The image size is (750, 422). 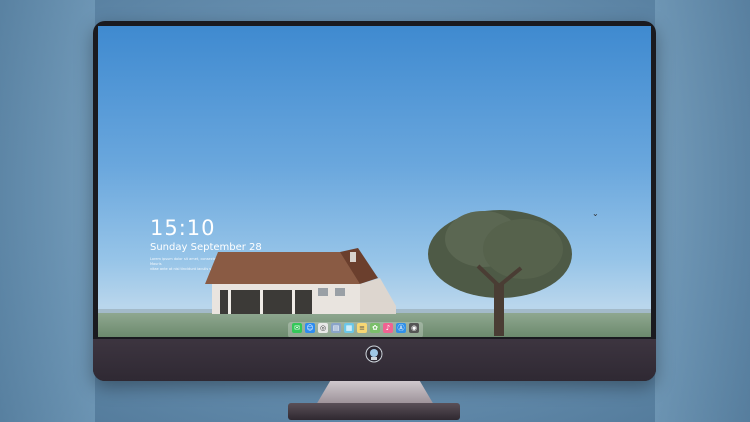 I want to click on monitor-stand-base, so click(x=374, y=411).